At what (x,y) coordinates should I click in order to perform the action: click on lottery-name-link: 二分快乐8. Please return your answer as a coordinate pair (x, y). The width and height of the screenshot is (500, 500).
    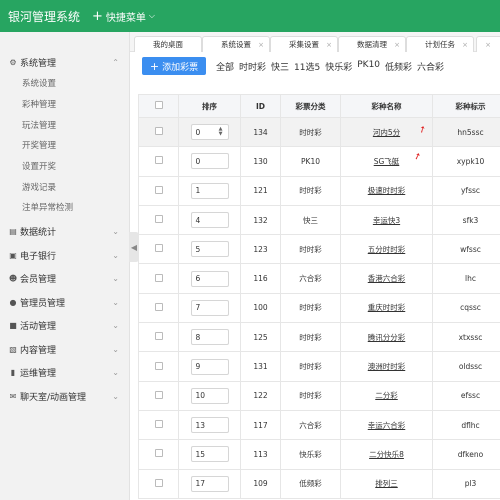
    Looking at the image, I should click on (386, 454).